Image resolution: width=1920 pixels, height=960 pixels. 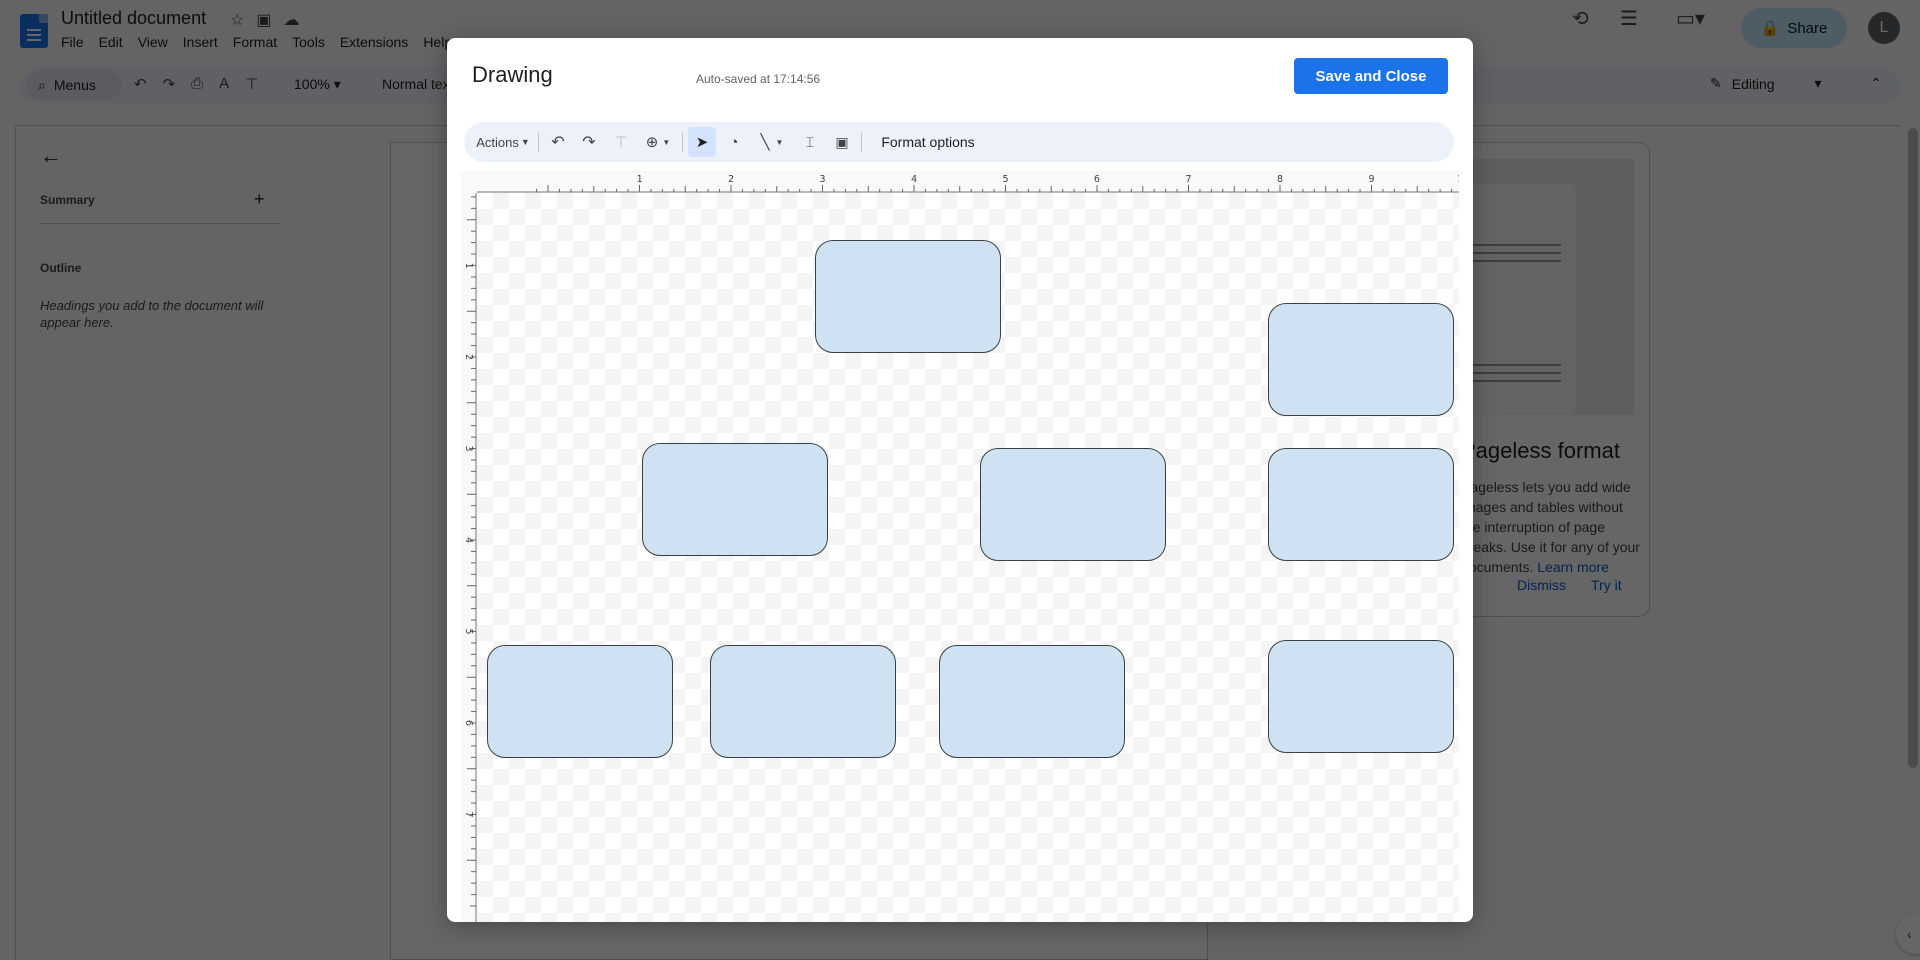 I want to click on redo-icon: ↷, so click(x=589, y=142).